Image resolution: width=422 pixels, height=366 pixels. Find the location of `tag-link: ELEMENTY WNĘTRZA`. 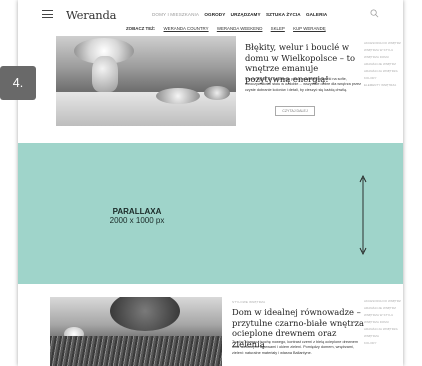

tag-link: ELEMENTY WNĘTRZA is located at coordinates (383, 85).